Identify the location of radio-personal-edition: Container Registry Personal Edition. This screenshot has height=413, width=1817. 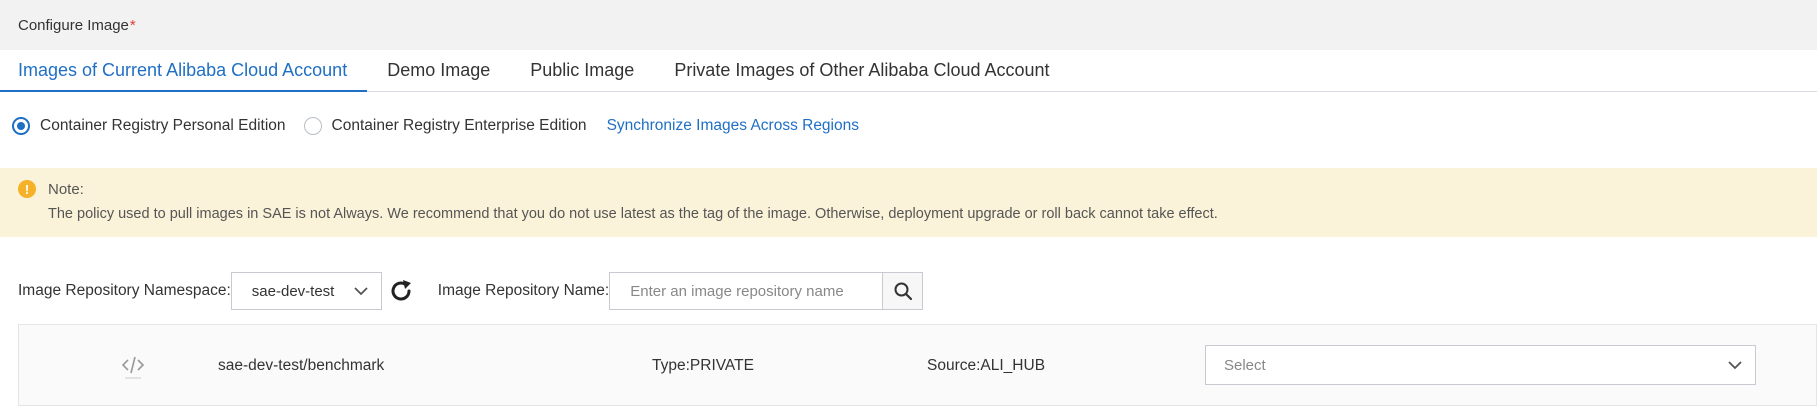
(149, 126).